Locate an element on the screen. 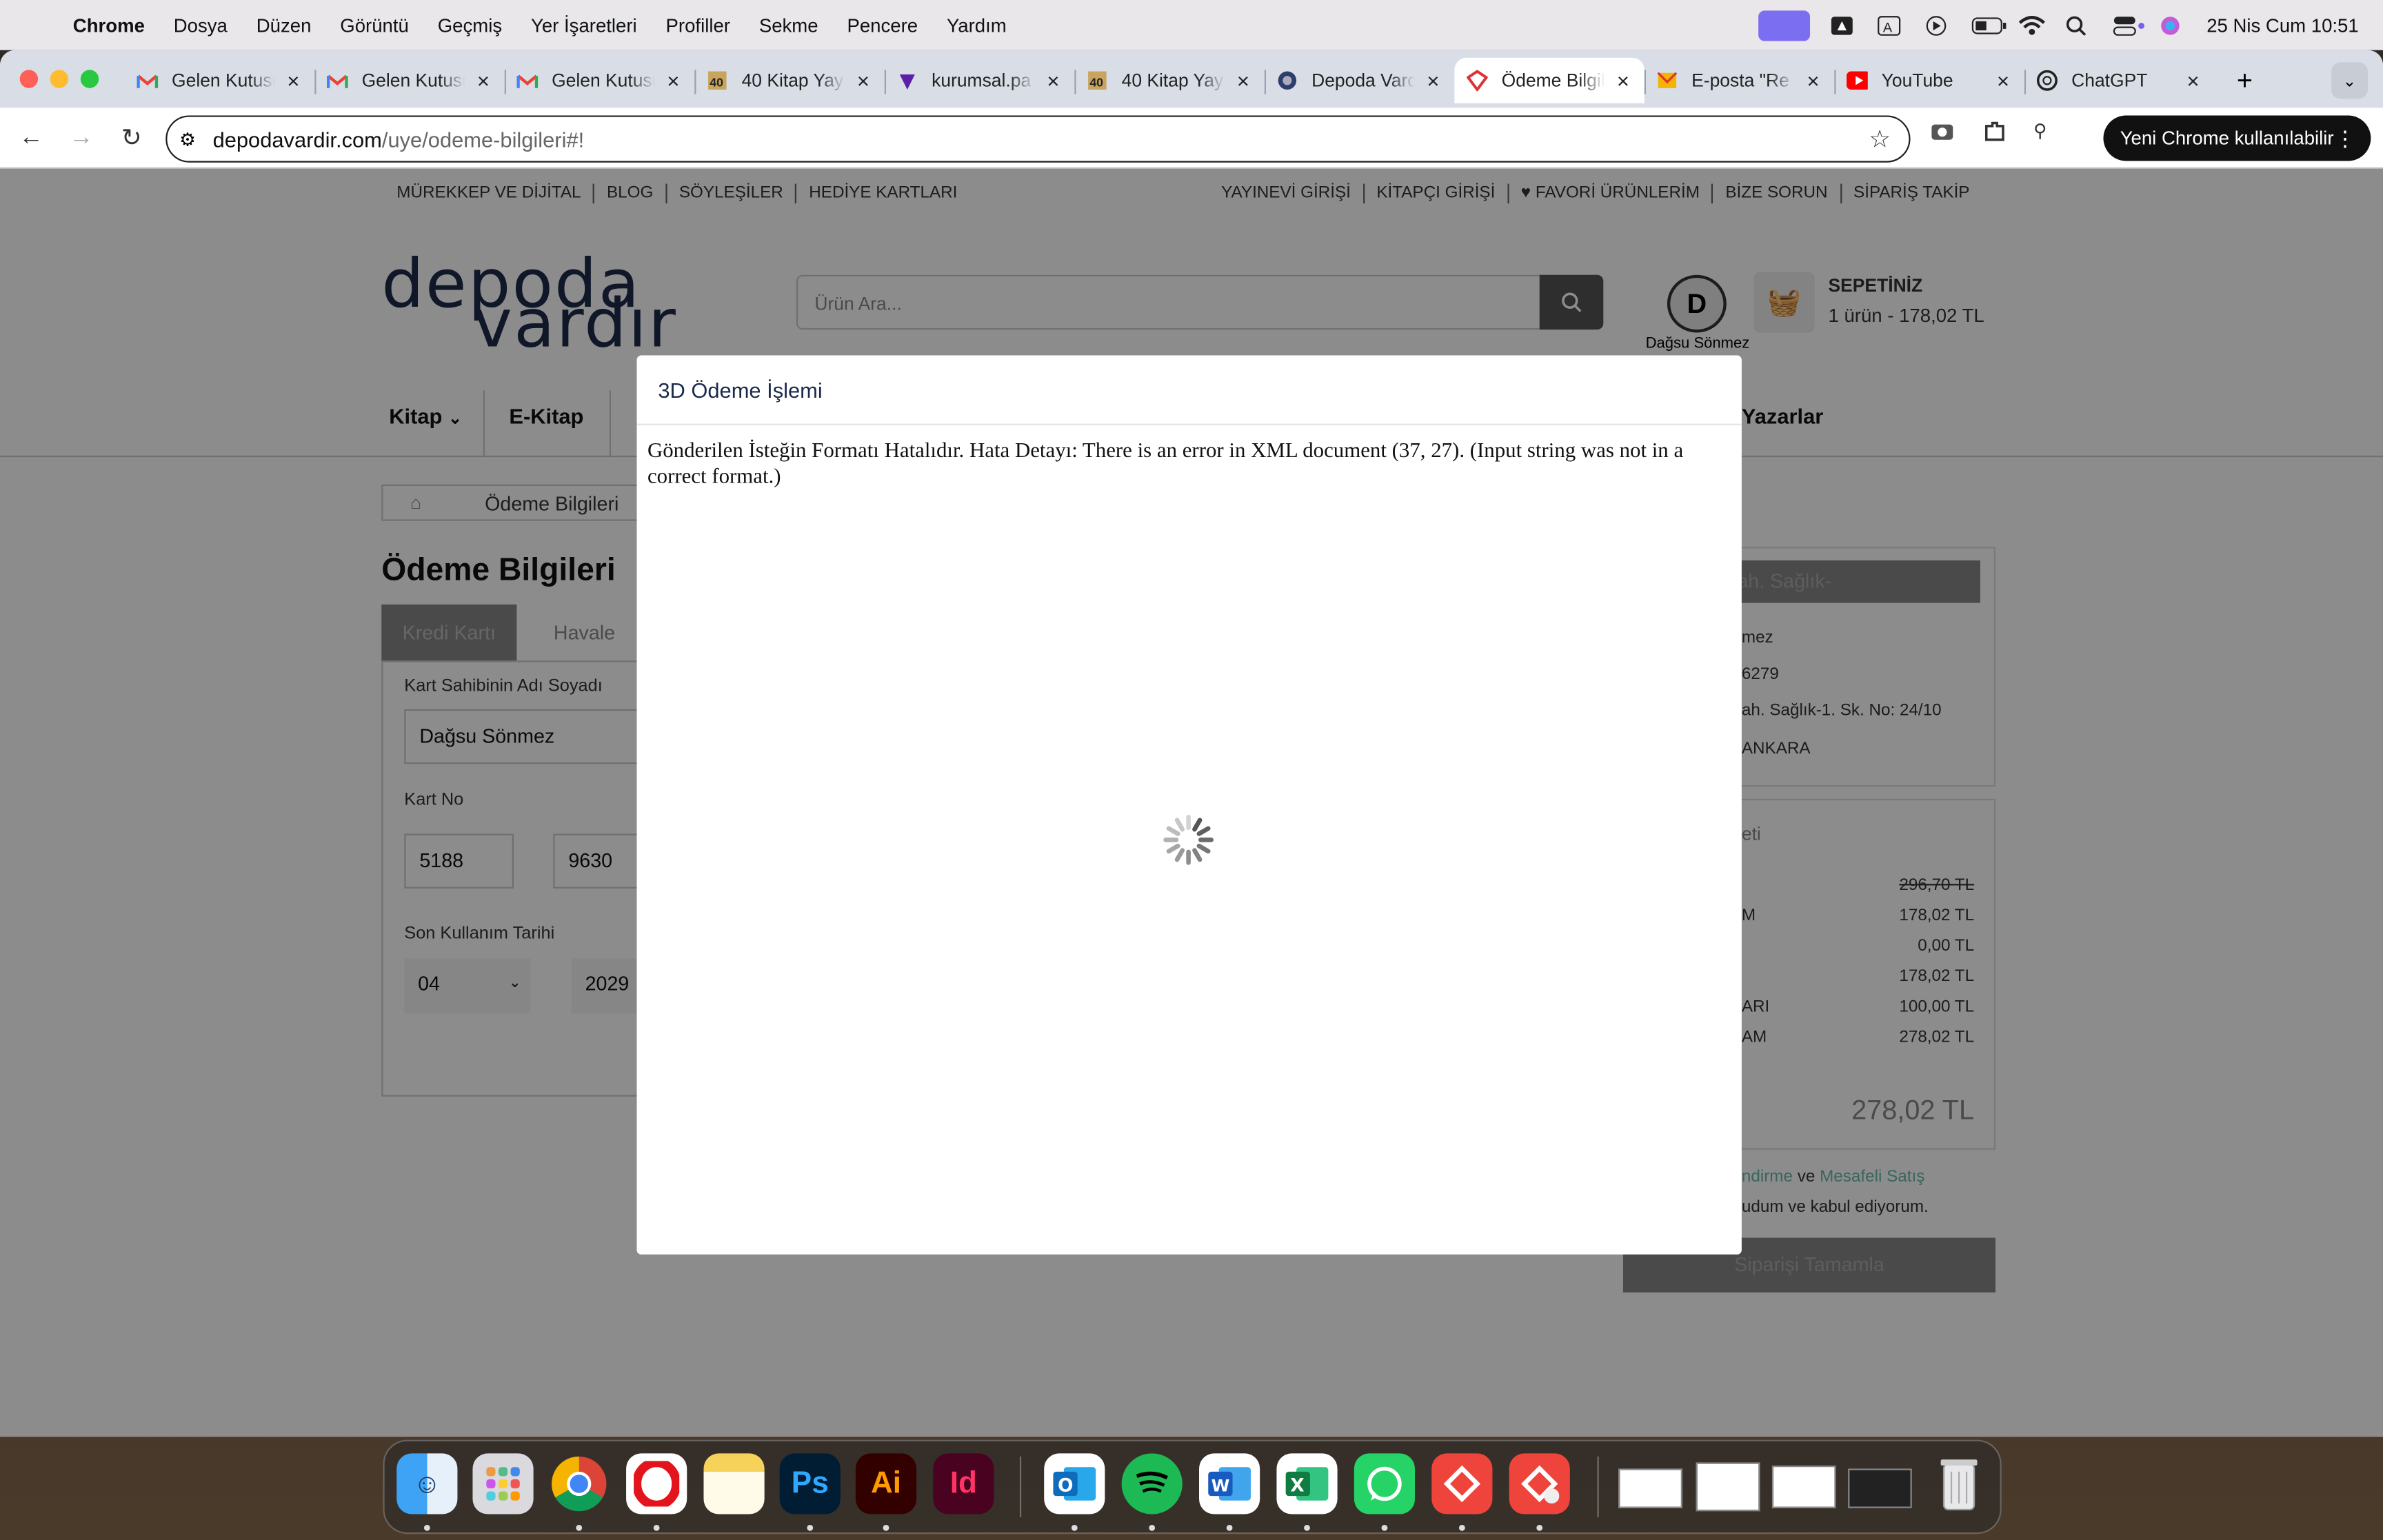 This screenshot has width=2383, height=1540. extensions-icon is located at coordinates (1994, 135).